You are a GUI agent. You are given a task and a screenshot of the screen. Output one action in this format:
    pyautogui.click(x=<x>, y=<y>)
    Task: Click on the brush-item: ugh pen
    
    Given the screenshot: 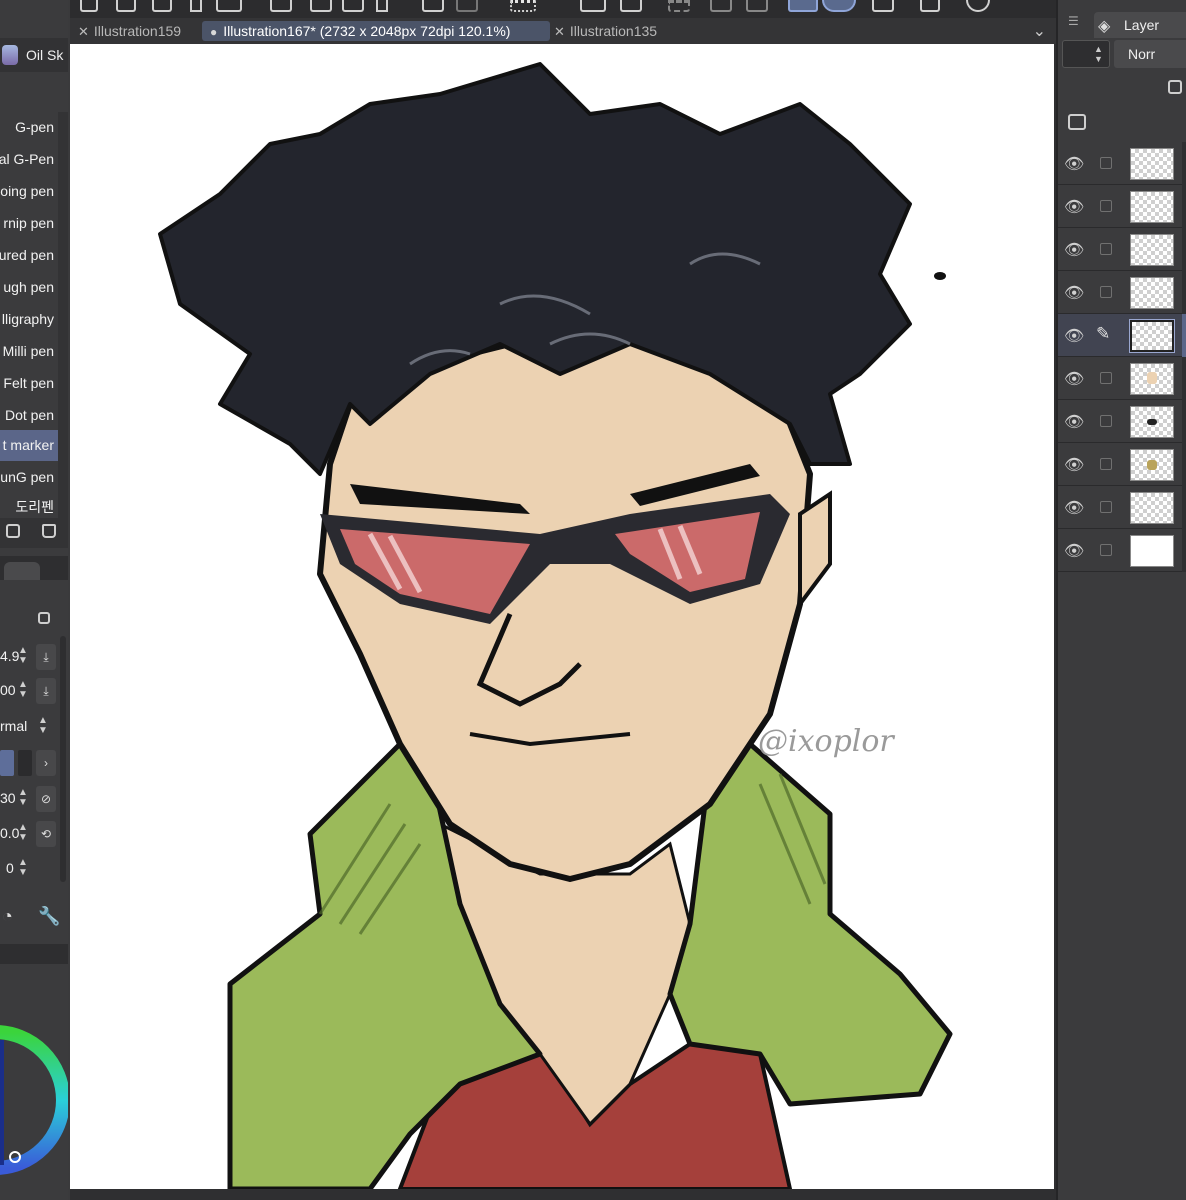 What is the action you would take?
    pyautogui.click(x=29, y=287)
    